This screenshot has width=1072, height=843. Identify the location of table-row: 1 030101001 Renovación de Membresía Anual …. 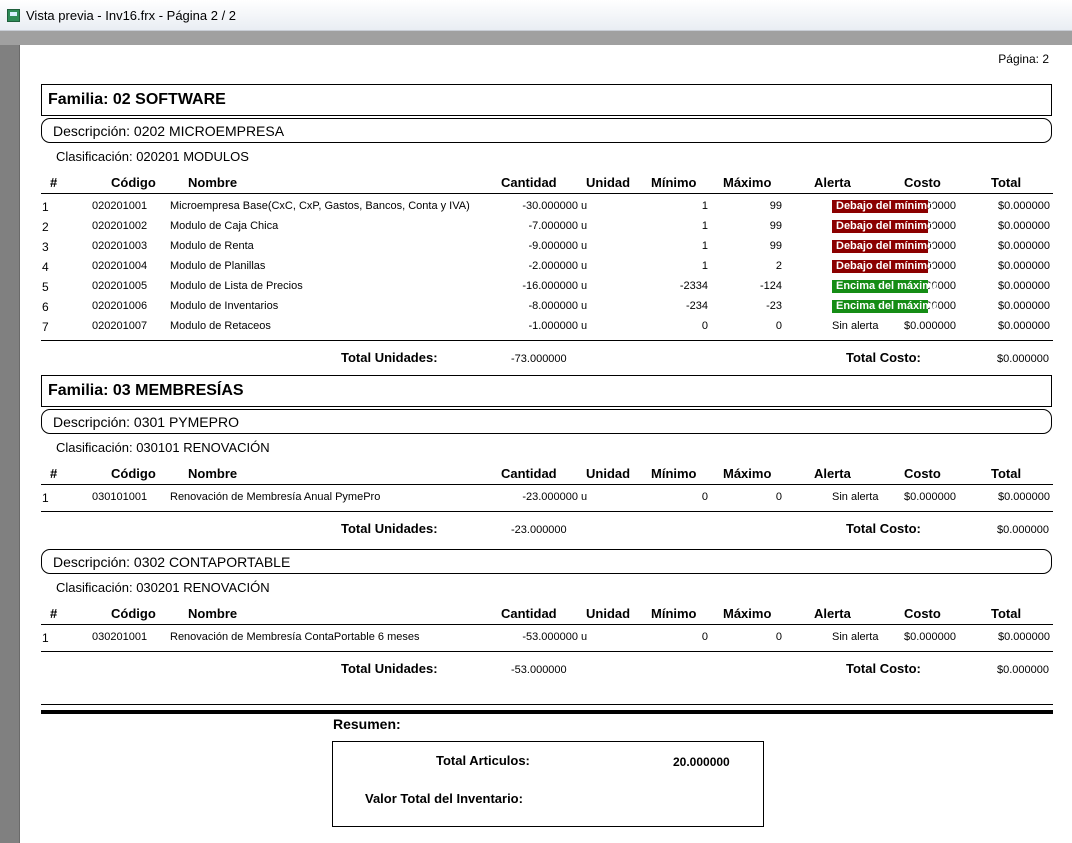
(546, 501).